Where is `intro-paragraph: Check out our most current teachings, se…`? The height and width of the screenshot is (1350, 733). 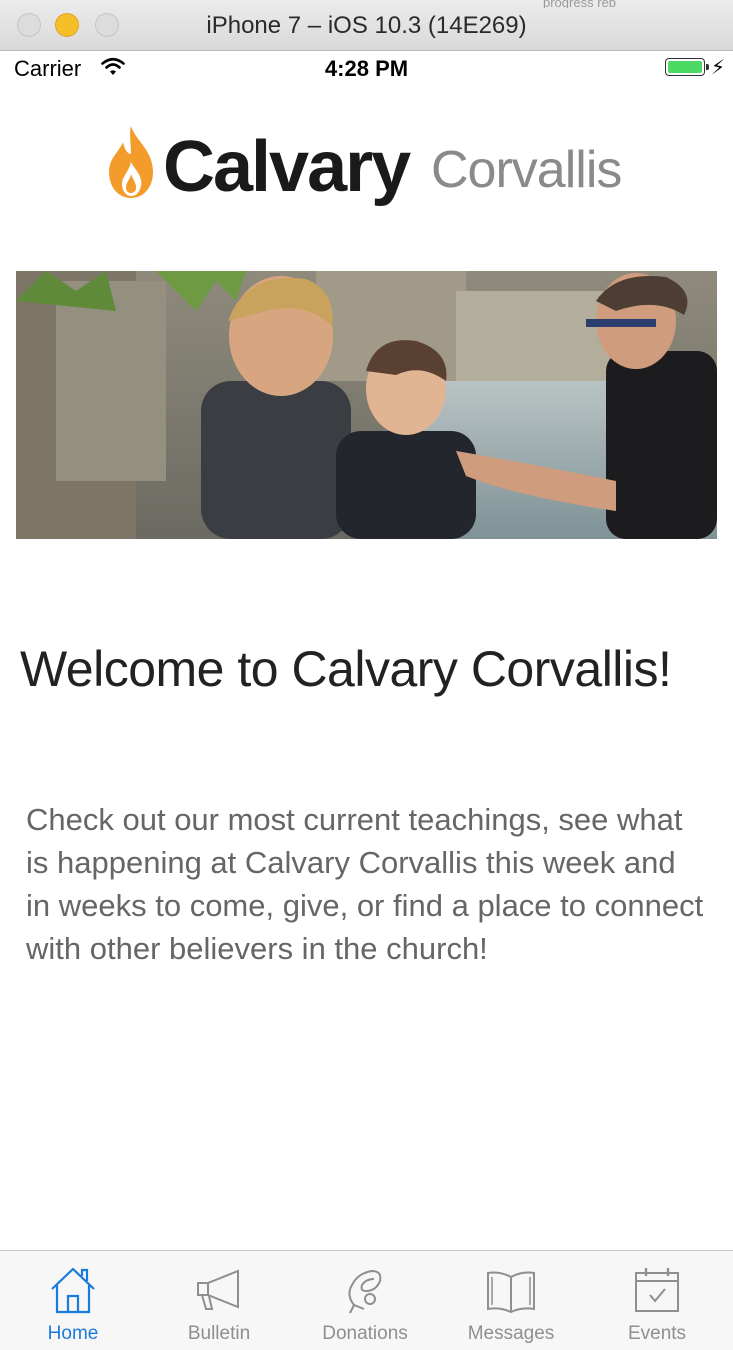 intro-paragraph: Check out our most current teachings, se… is located at coordinates (365, 884).